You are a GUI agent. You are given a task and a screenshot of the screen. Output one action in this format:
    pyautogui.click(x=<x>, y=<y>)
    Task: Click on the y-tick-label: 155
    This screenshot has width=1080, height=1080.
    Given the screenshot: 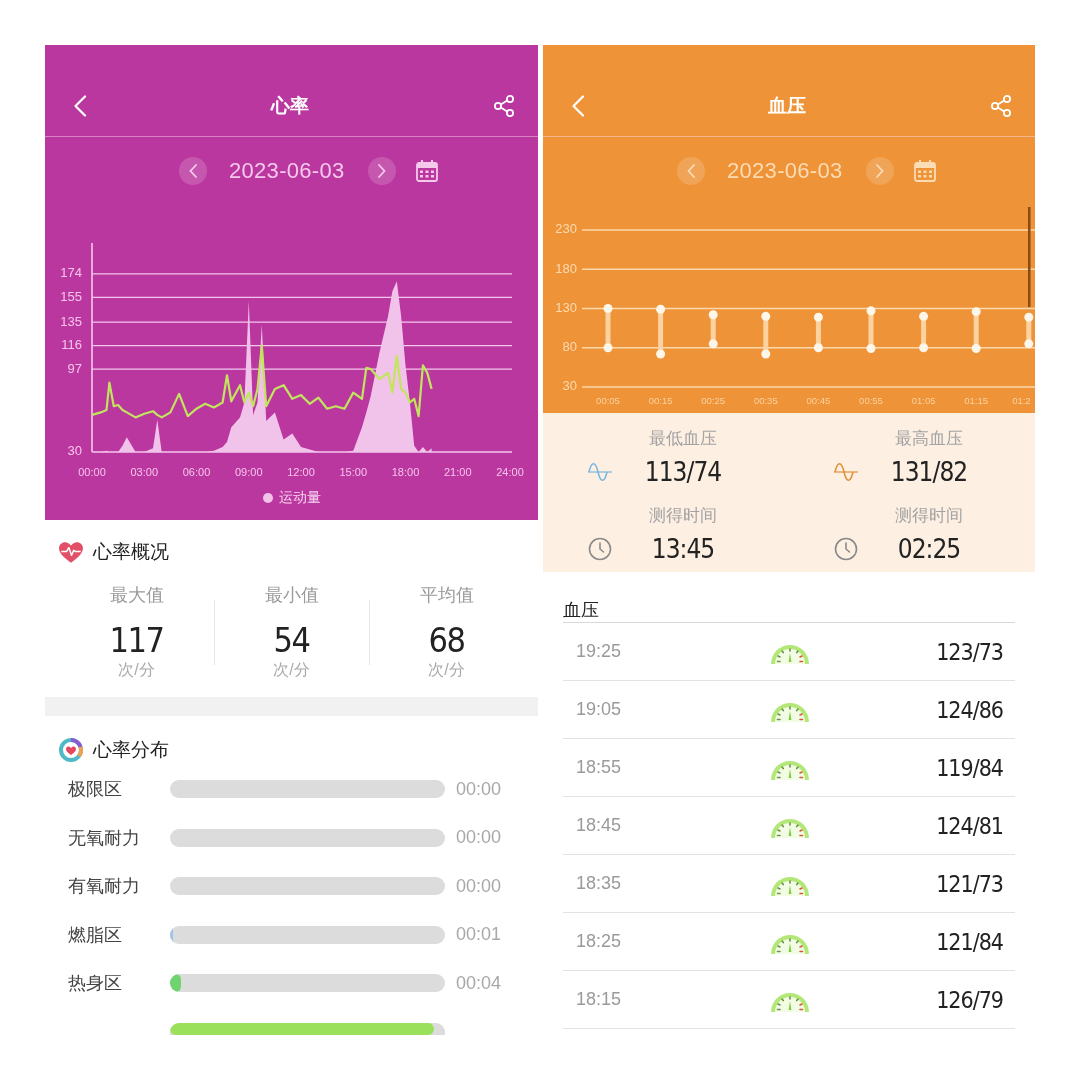 What is the action you would take?
    pyautogui.click(x=71, y=296)
    